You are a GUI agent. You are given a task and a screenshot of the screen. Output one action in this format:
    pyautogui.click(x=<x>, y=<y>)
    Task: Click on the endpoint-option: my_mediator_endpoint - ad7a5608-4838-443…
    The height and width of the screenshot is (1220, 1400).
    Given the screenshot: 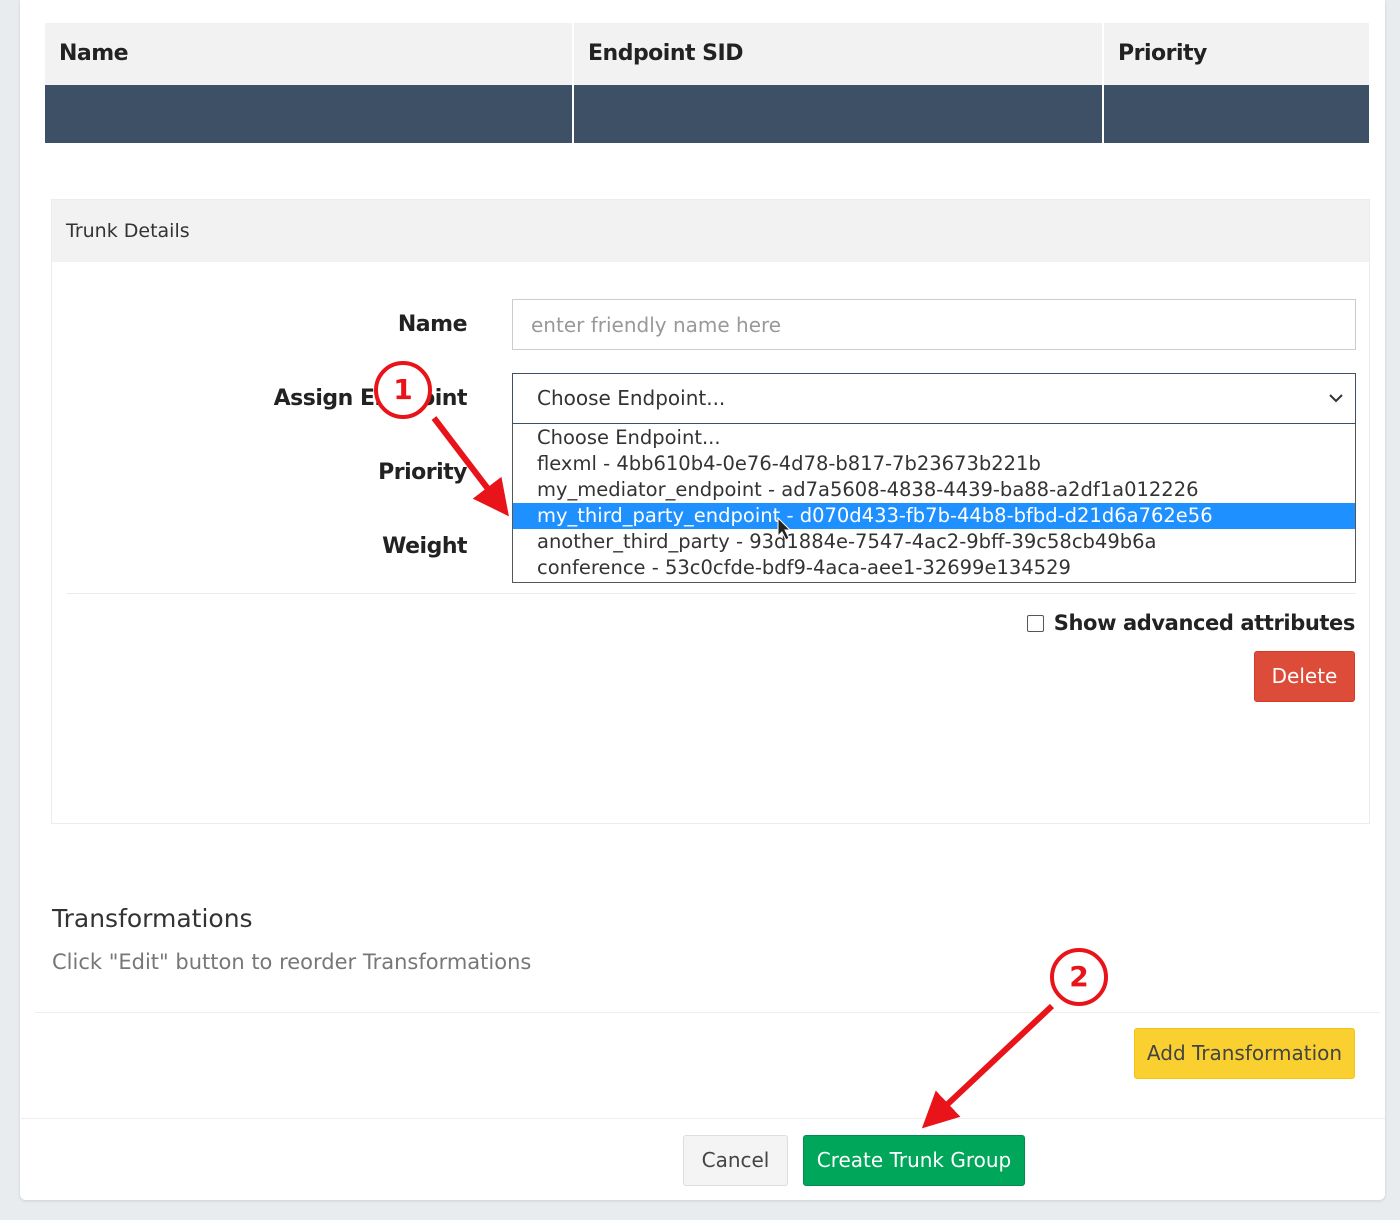 What is the action you would take?
    pyautogui.click(x=934, y=490)
    